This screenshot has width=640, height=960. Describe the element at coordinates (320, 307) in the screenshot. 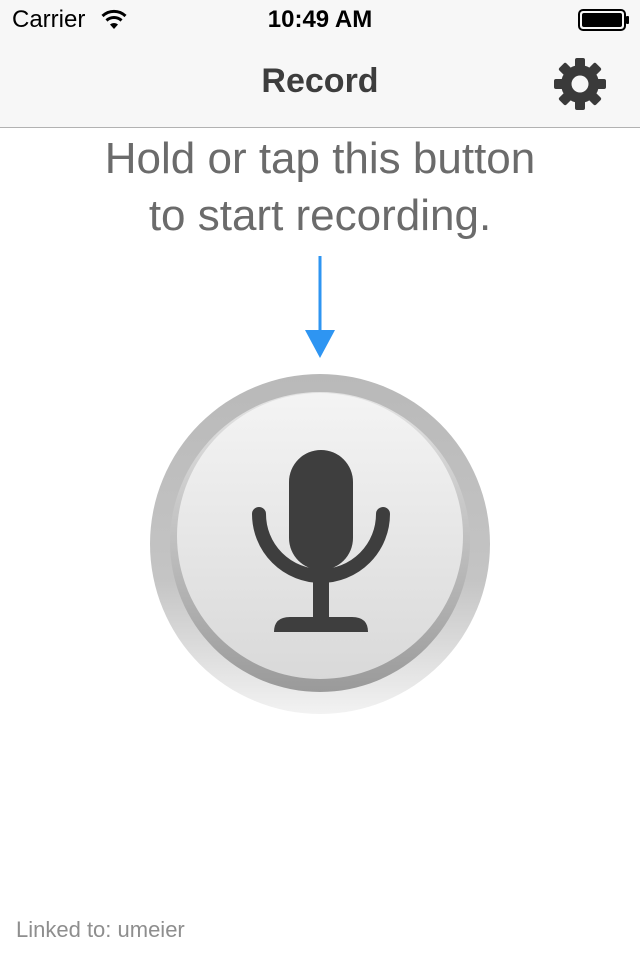

I see `arrow-down-icon` at that location.